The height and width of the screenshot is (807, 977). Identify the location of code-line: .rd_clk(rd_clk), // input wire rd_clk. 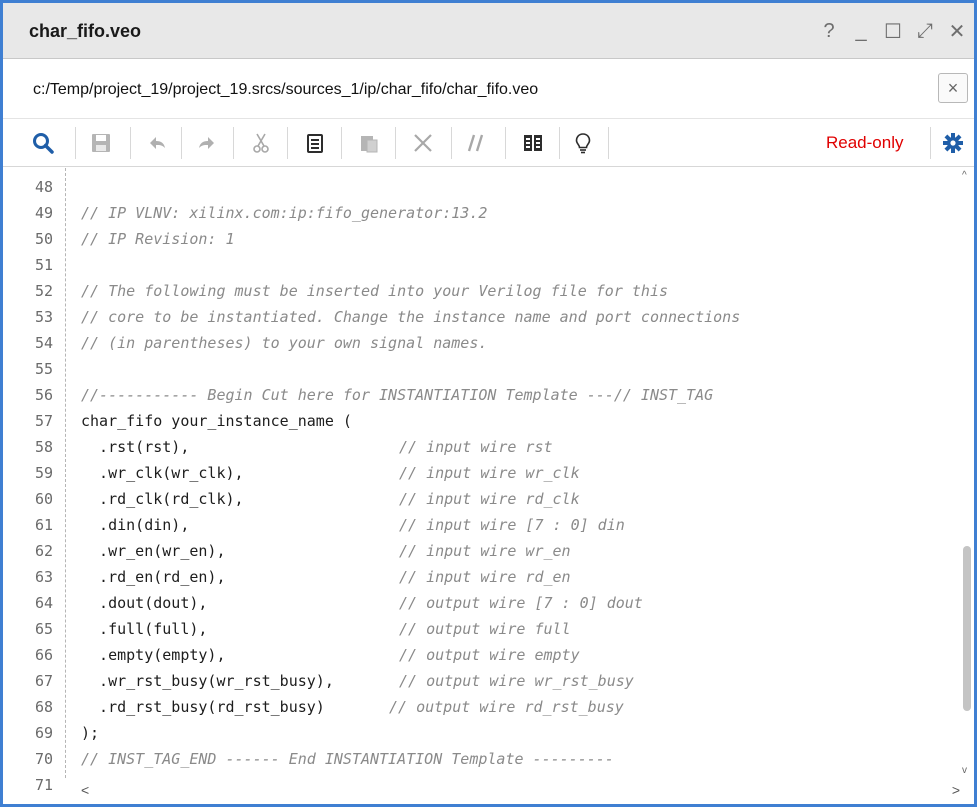
(330, 499).